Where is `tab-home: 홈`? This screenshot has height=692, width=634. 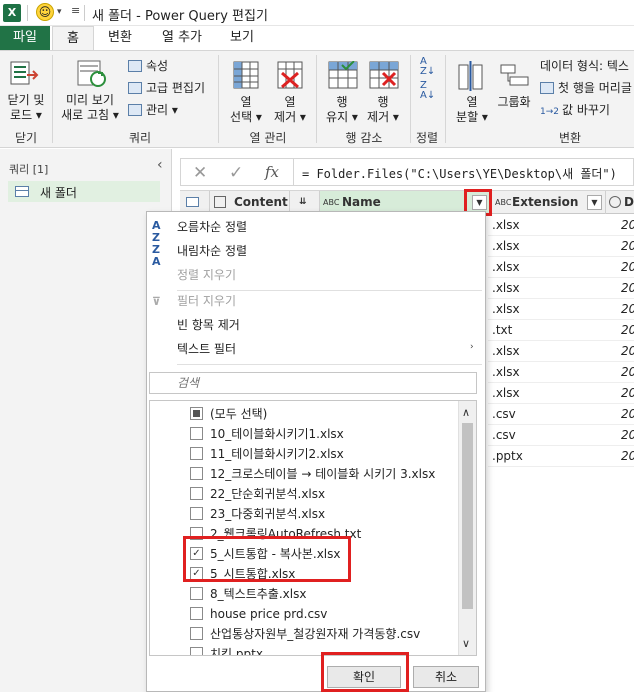
tab-home: 홈 is located at coordinates (73, 38).